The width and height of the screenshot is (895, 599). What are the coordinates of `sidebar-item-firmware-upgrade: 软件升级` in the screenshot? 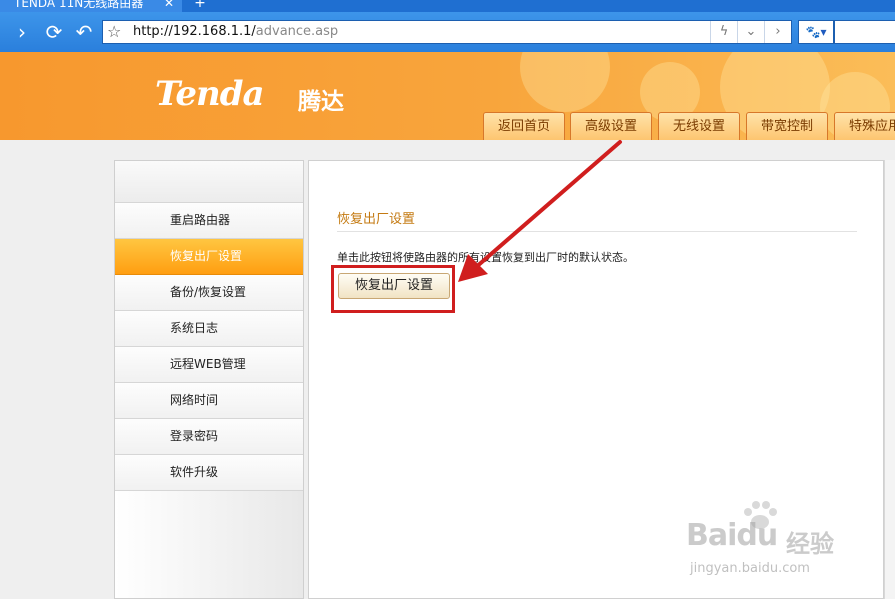 It's located at (209, 473).